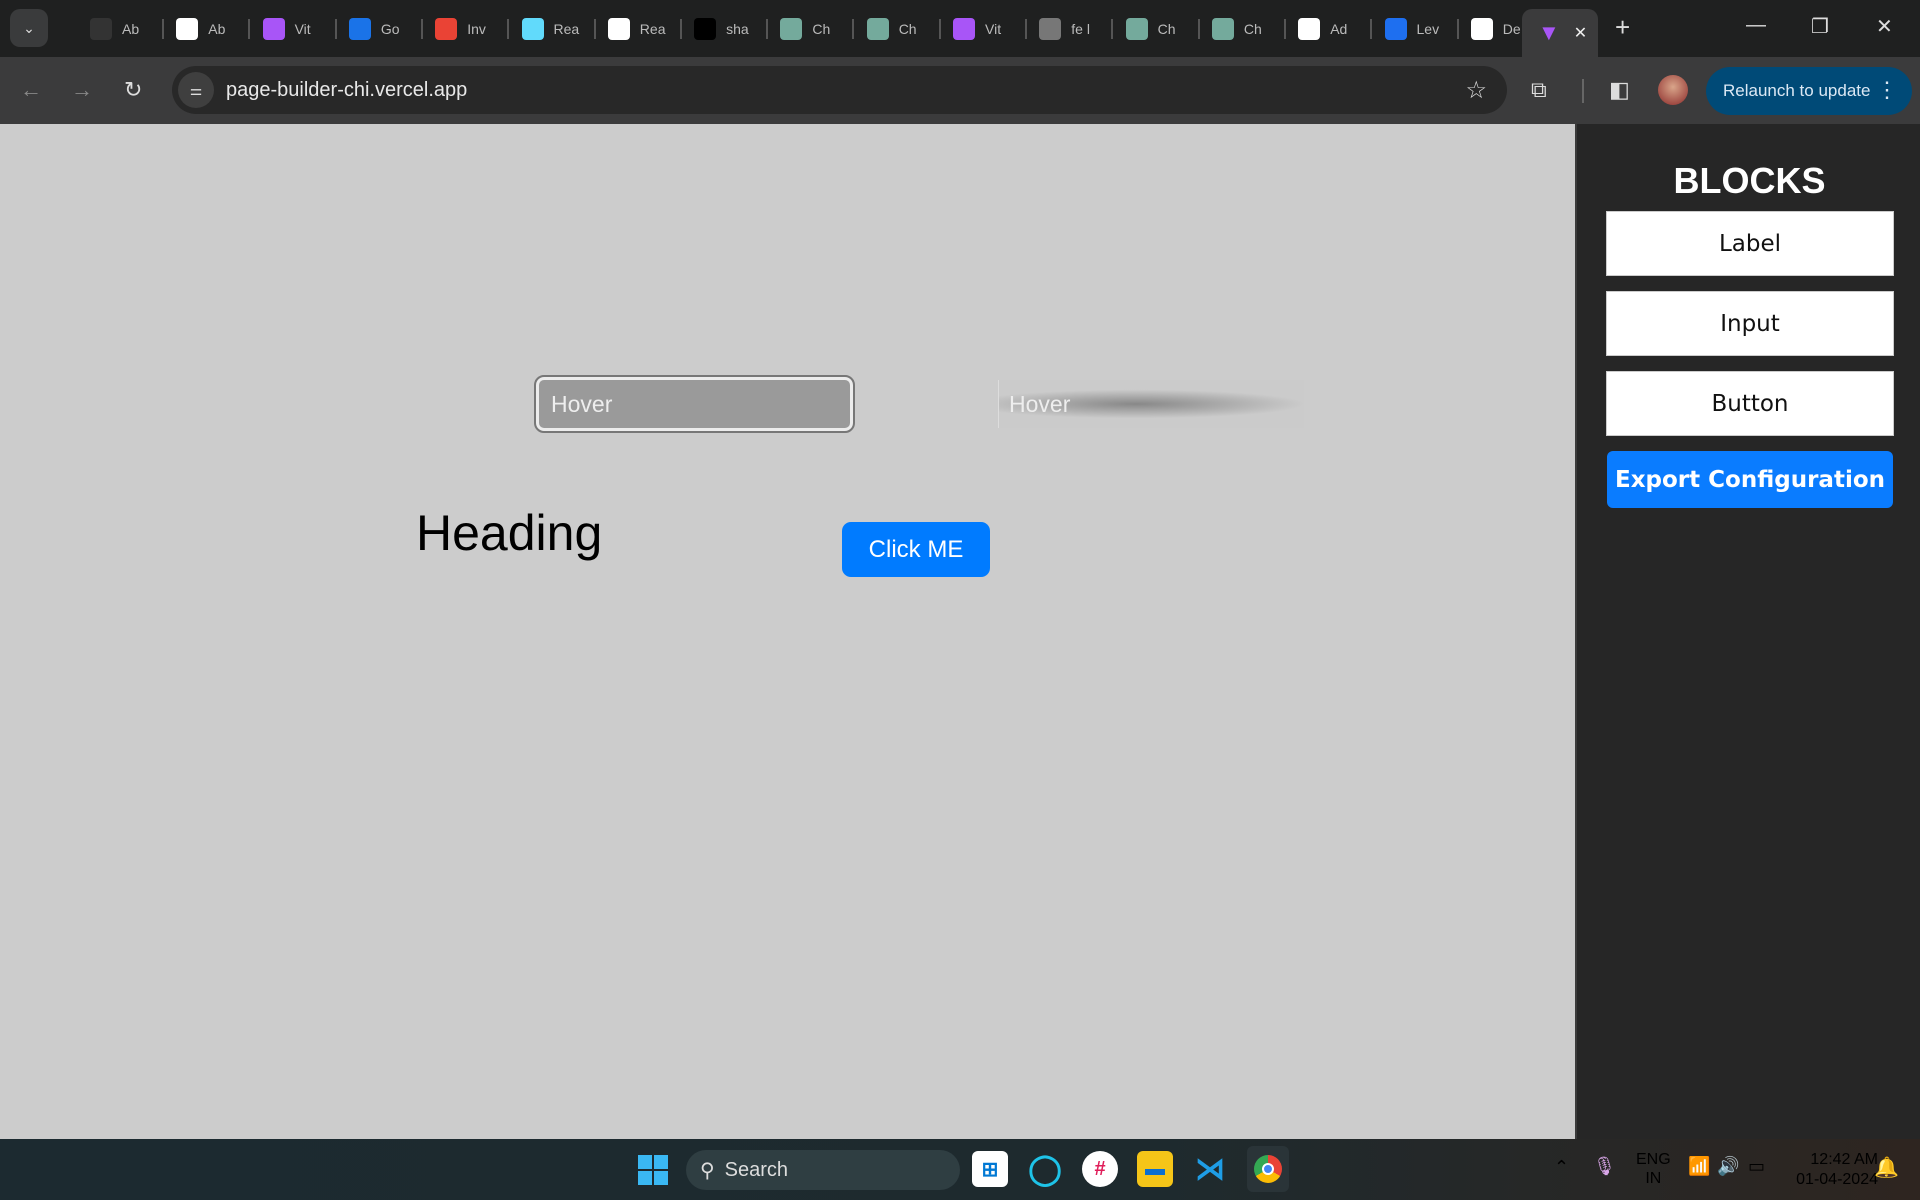  I want to click on microphone-icon: 🎙, so click(1604, 1166).